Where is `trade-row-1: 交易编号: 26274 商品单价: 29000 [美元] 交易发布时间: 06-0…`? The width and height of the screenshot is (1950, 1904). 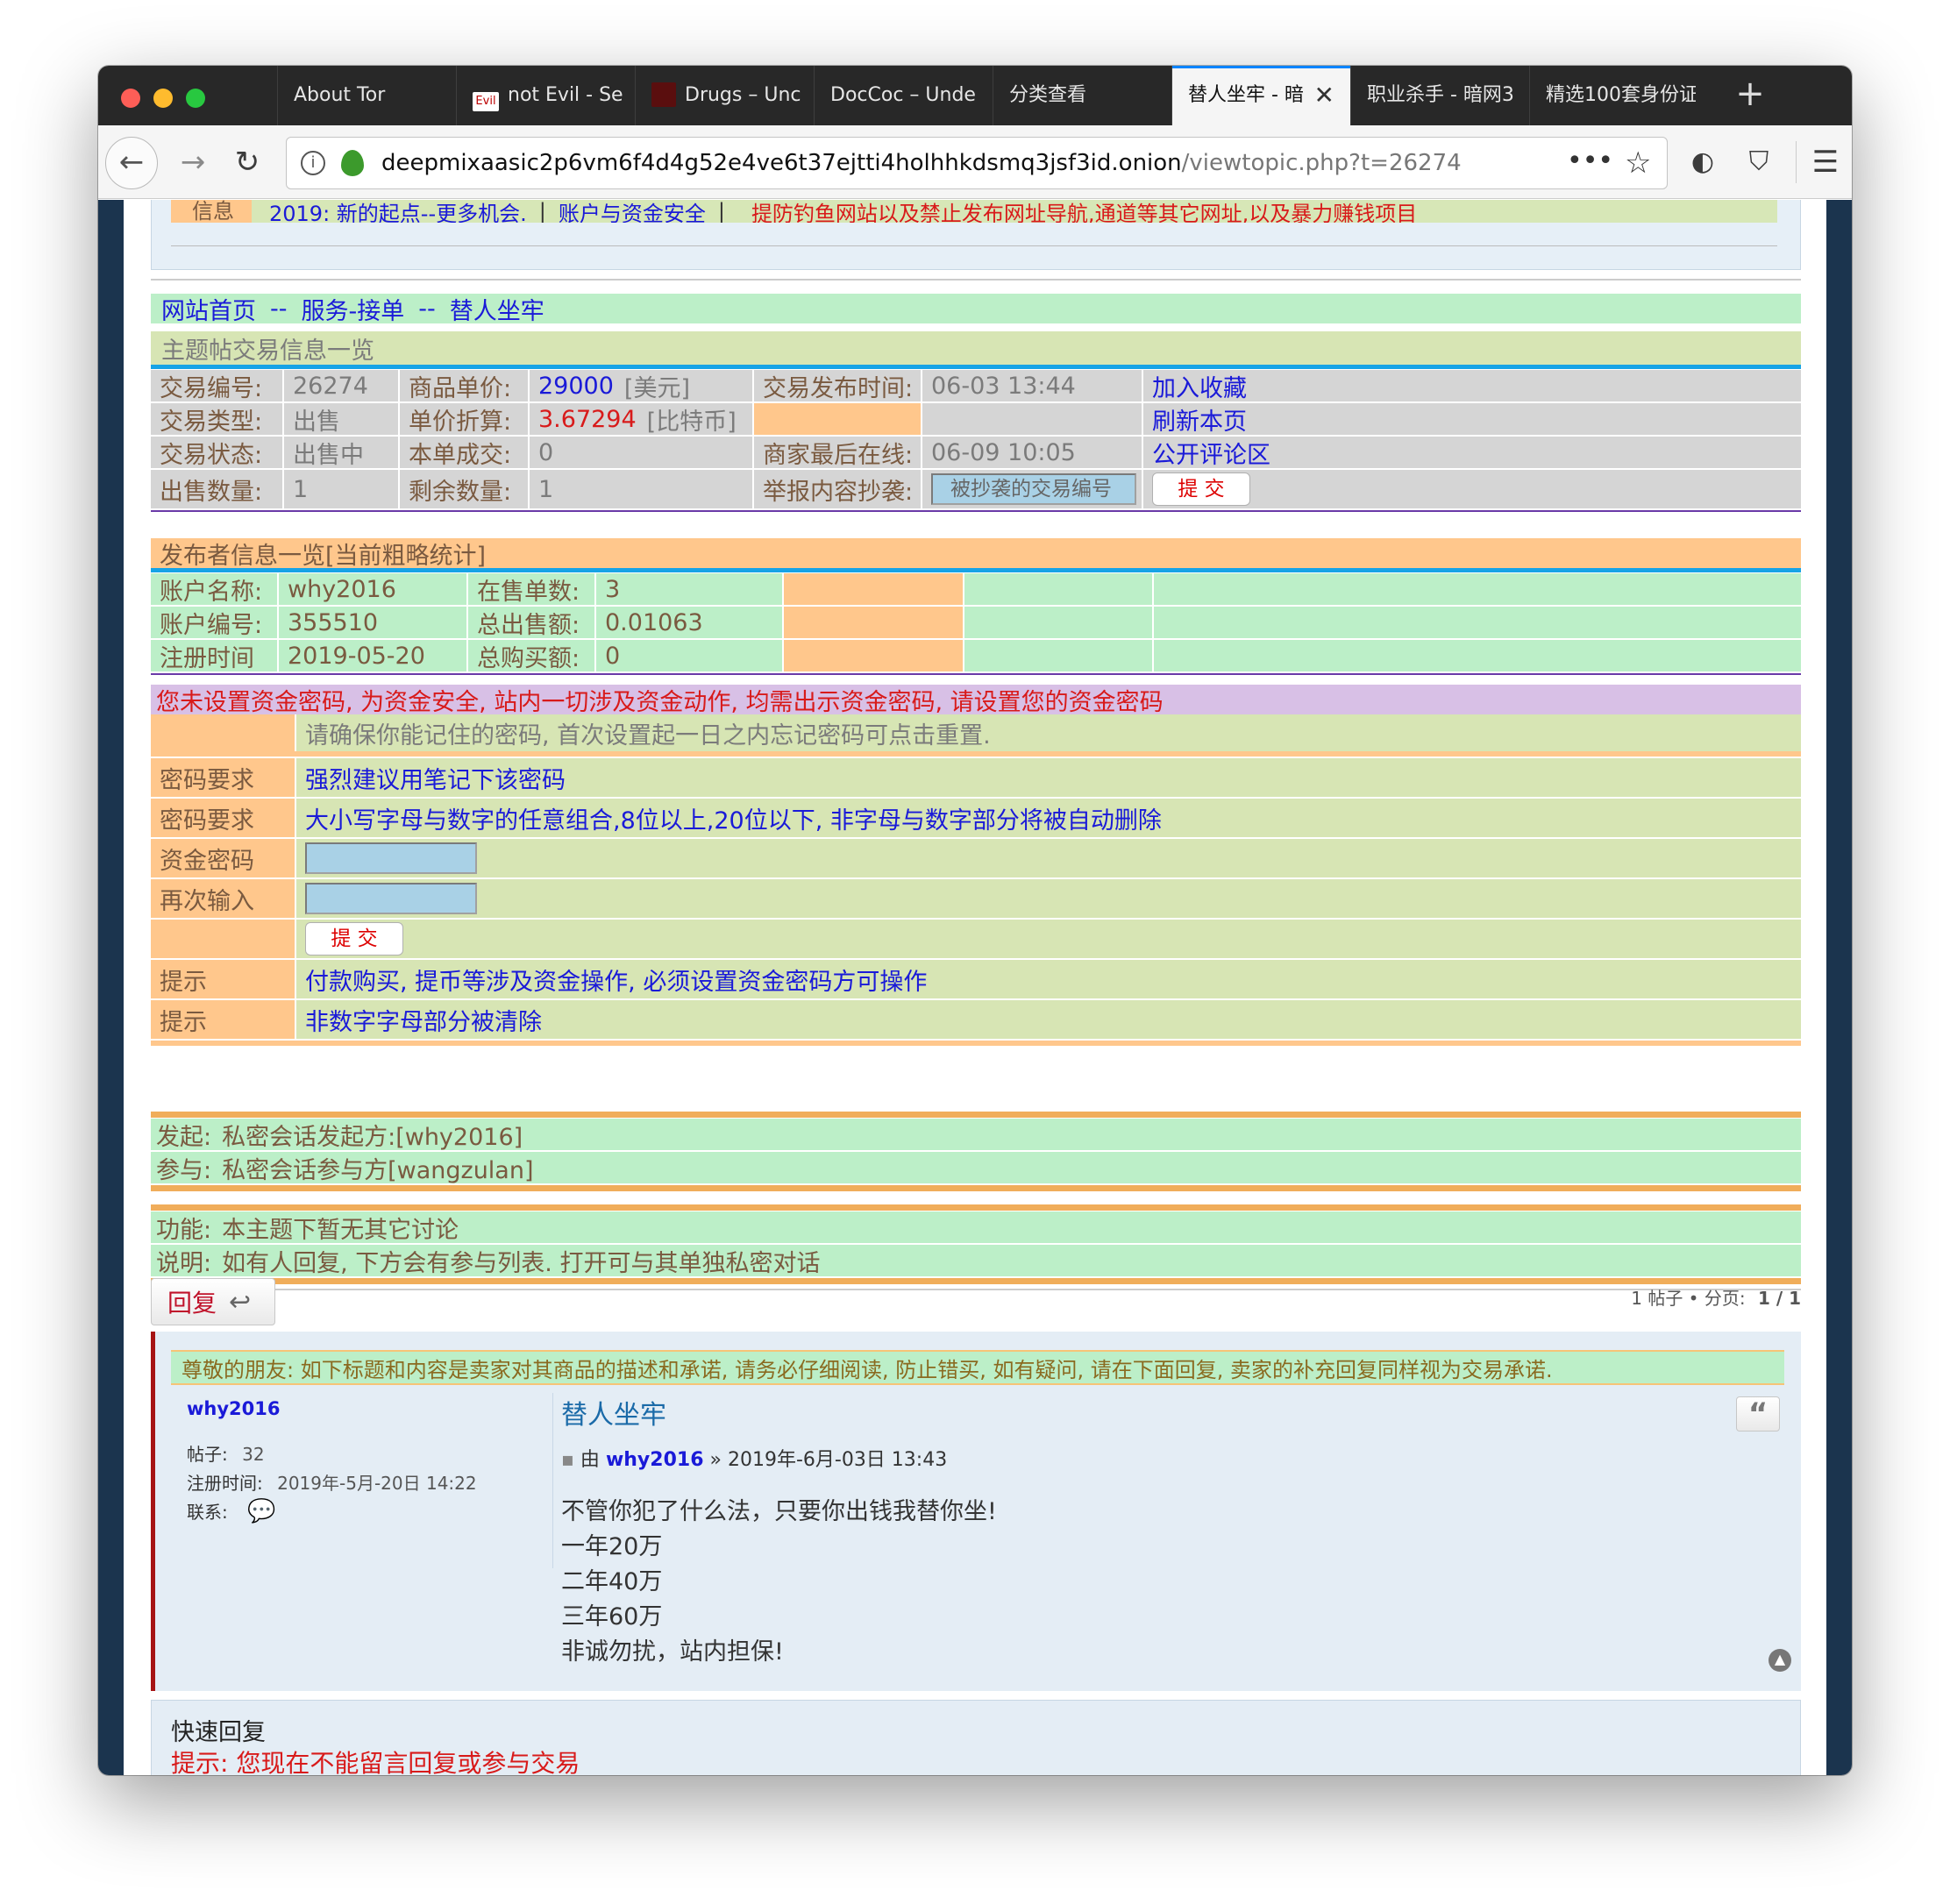
trade-row-1: 交易编号: 26274 商品单价: 29000 [美元] 交易发布时间: 06-0… is located at coordinates (976, 385).